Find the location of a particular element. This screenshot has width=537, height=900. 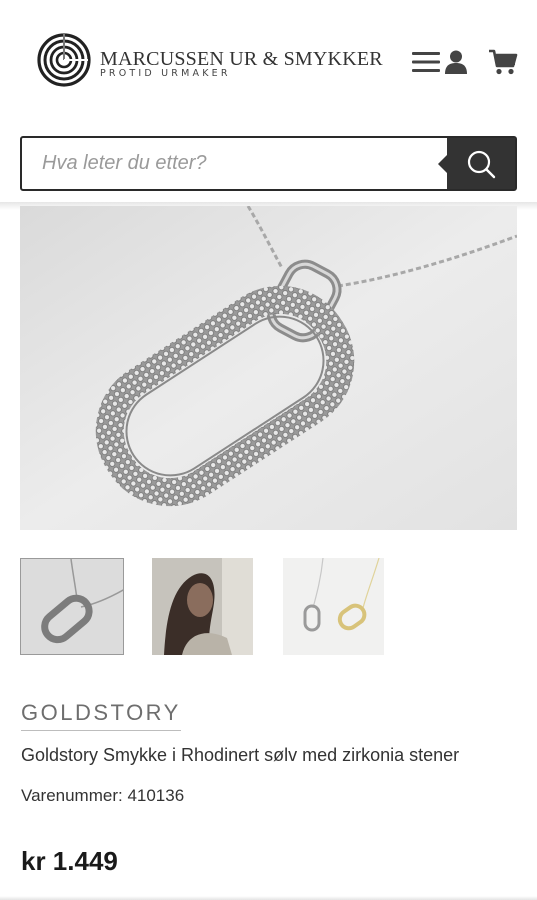

search-bar is located at coordinates (268, 163).